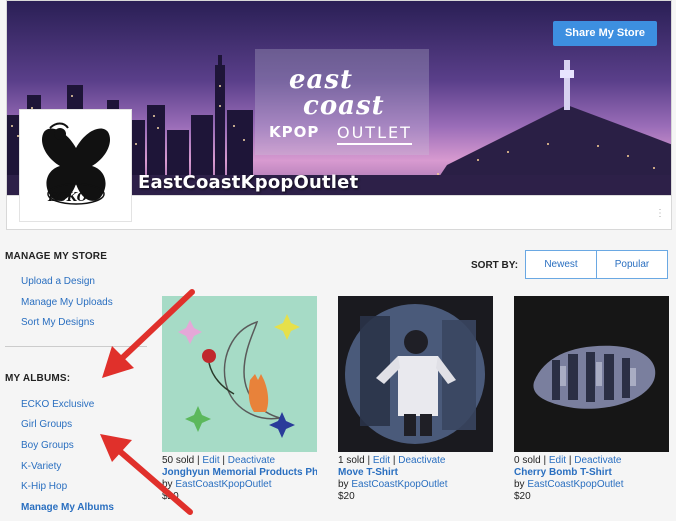 The image size is (676, 521). I want to click on butterfly-logo-icon, so click(76, 163).